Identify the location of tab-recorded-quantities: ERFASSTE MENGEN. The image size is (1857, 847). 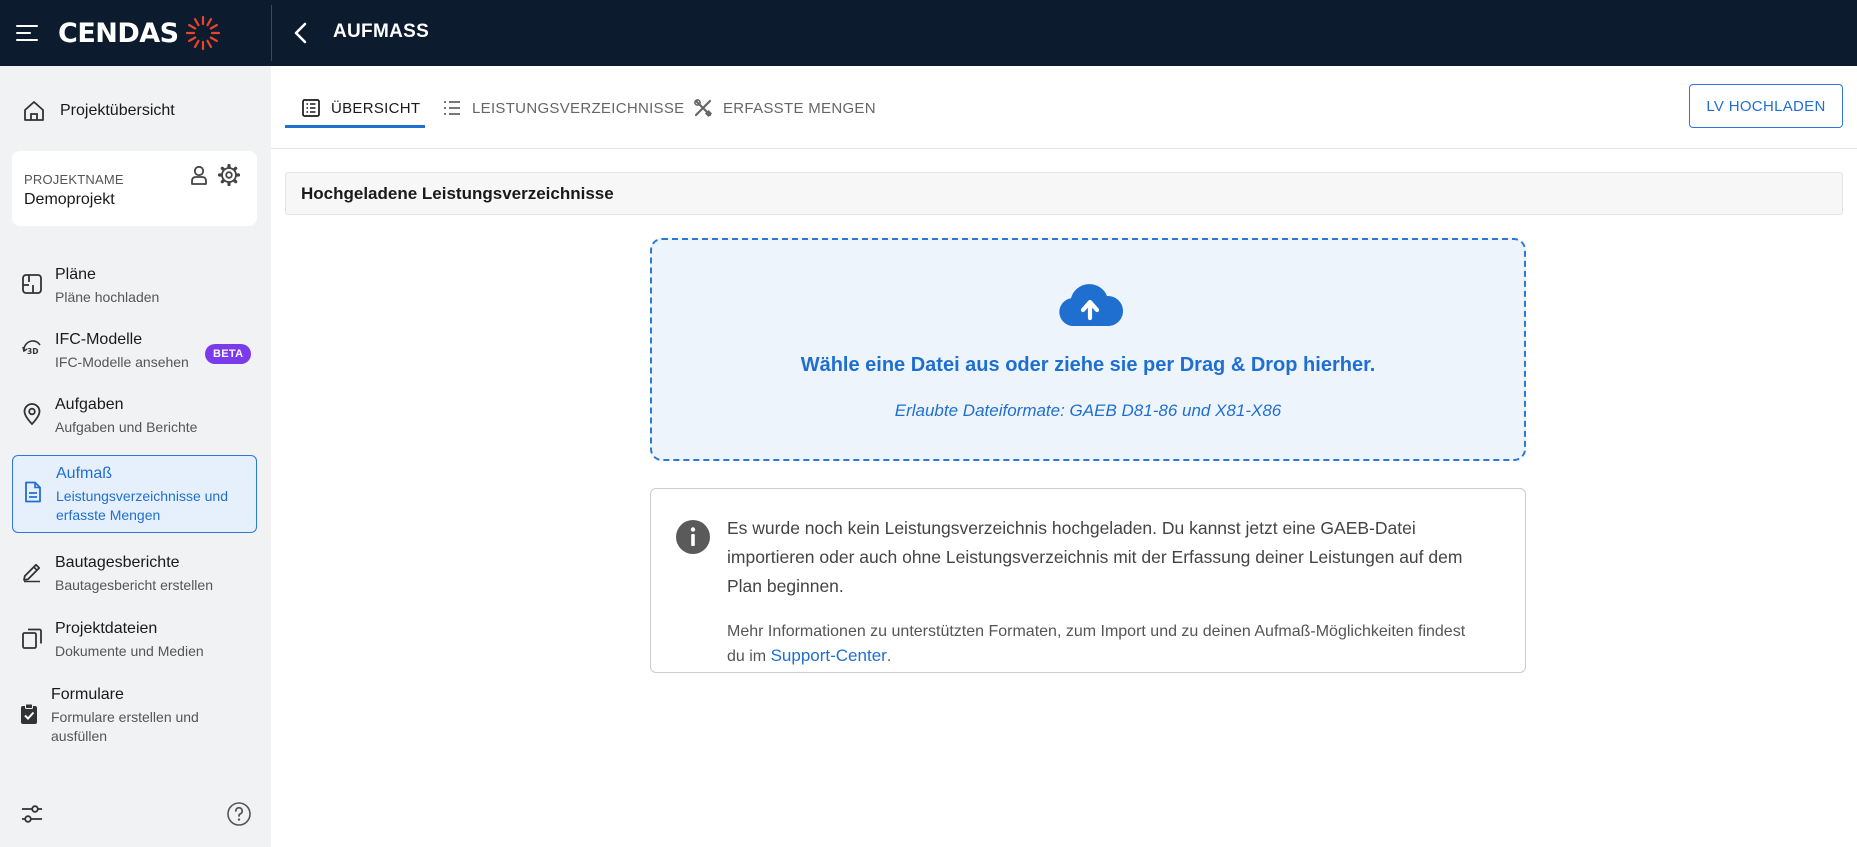
(784, 108).